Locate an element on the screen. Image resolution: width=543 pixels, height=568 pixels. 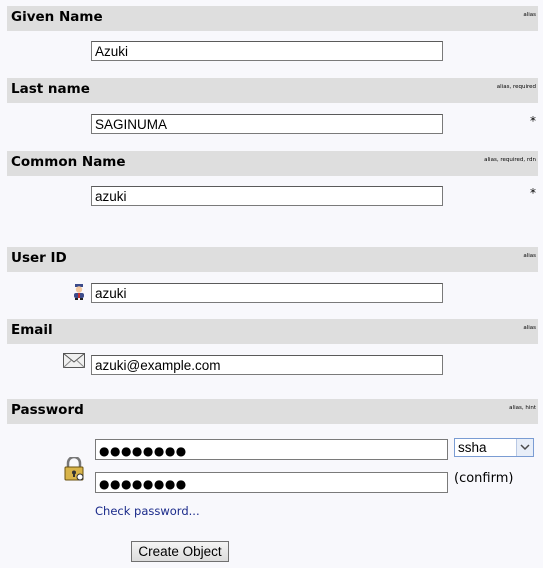
hash-selected-value: ssha is located at coordinates (472, 447).